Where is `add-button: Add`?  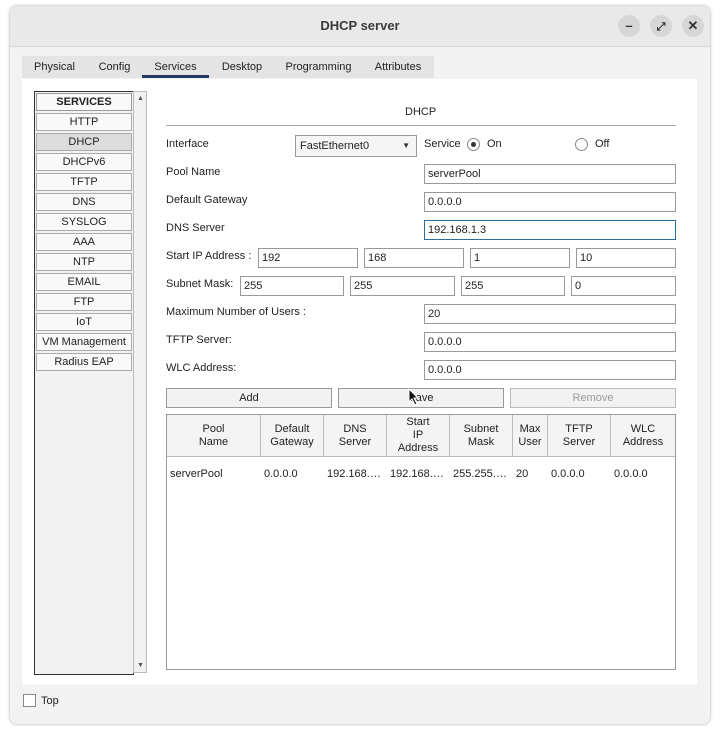
add-button: Add is located at coordinates (249, 398).